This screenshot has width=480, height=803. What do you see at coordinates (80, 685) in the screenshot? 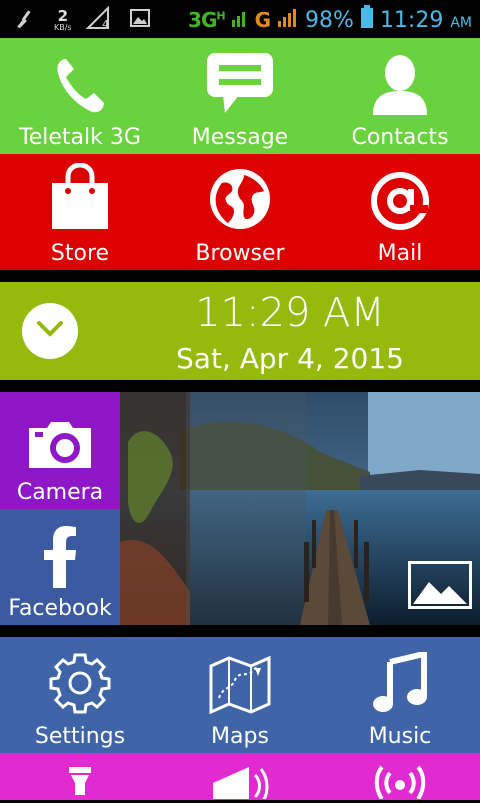
I see `gear-icon` at bounding box center [80, 685].